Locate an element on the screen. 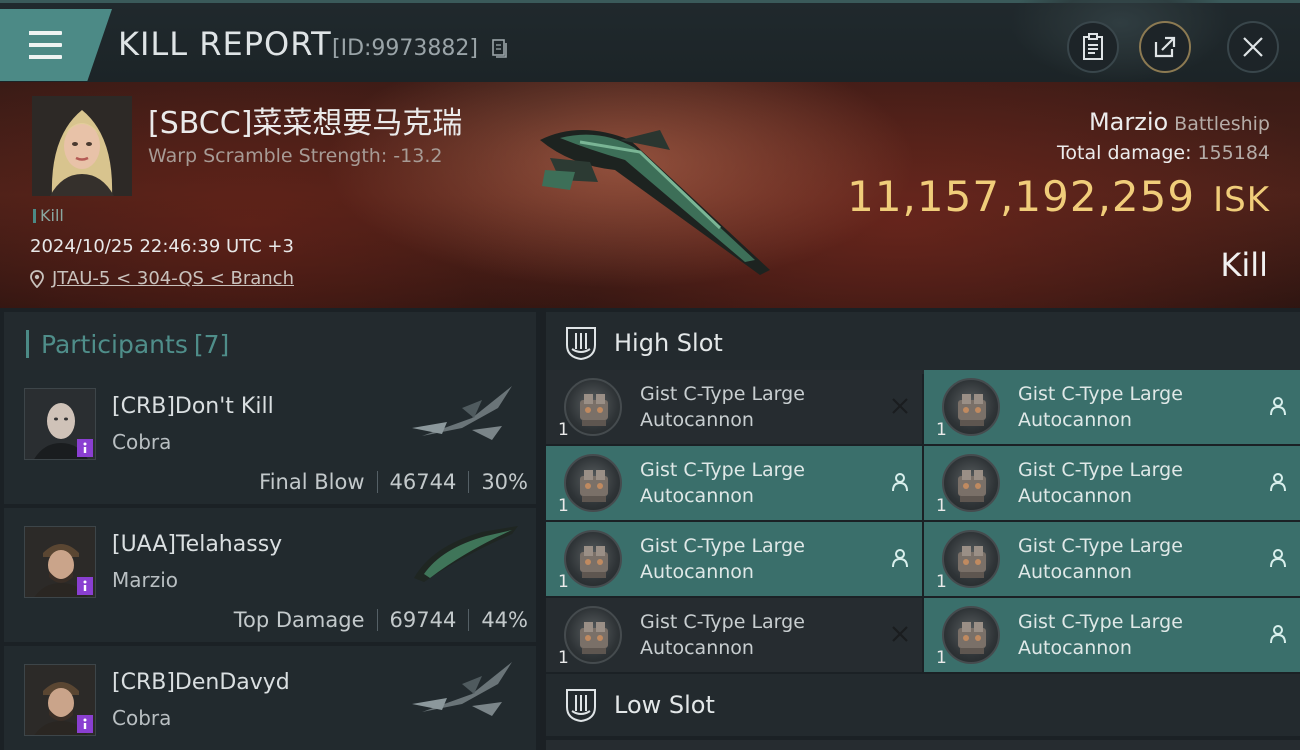 This screenshot has width=1300, height=750. victim-ship-image is located at coordinates (655, 202).